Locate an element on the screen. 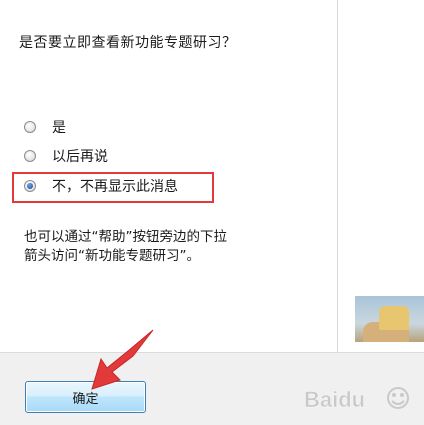  hint-line: 也可以通过“帮助”按钮旁边的下拉 is located at coordinates (125, 237).